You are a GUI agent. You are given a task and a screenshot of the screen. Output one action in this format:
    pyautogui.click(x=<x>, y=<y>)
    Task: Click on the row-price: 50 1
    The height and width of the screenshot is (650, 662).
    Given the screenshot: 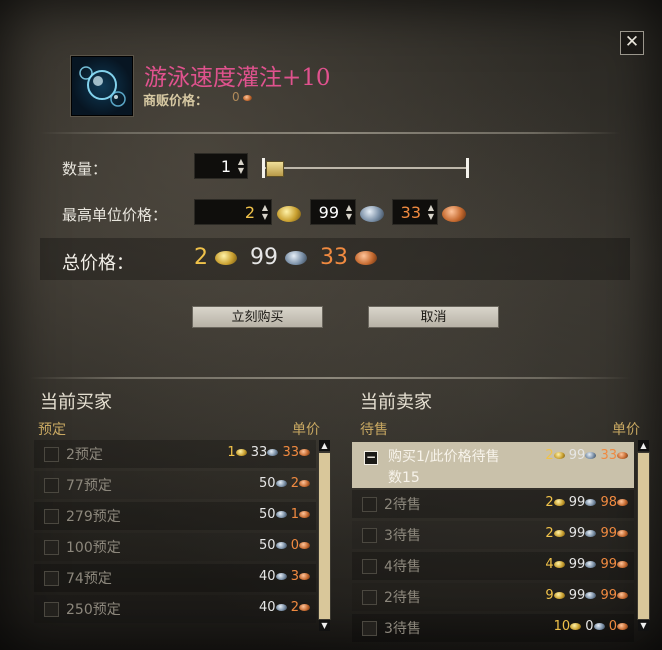 What is the action you would take?
    pyautogui.click(x=284, y=514)
    